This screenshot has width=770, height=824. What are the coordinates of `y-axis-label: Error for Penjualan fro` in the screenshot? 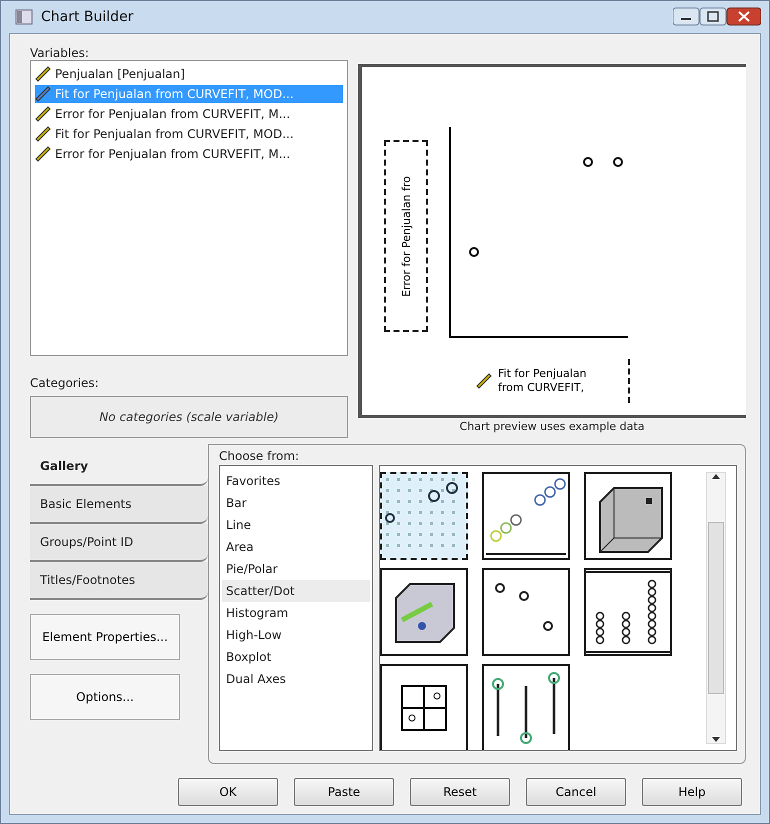 It's located at (406, 236).